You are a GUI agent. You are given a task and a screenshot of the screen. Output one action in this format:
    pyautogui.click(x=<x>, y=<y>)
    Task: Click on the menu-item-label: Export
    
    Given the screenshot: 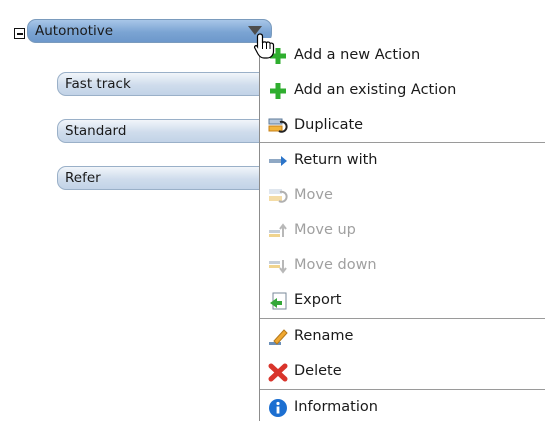 What is the action you would take?
    pyautogui.click(x=318, y=300)
    